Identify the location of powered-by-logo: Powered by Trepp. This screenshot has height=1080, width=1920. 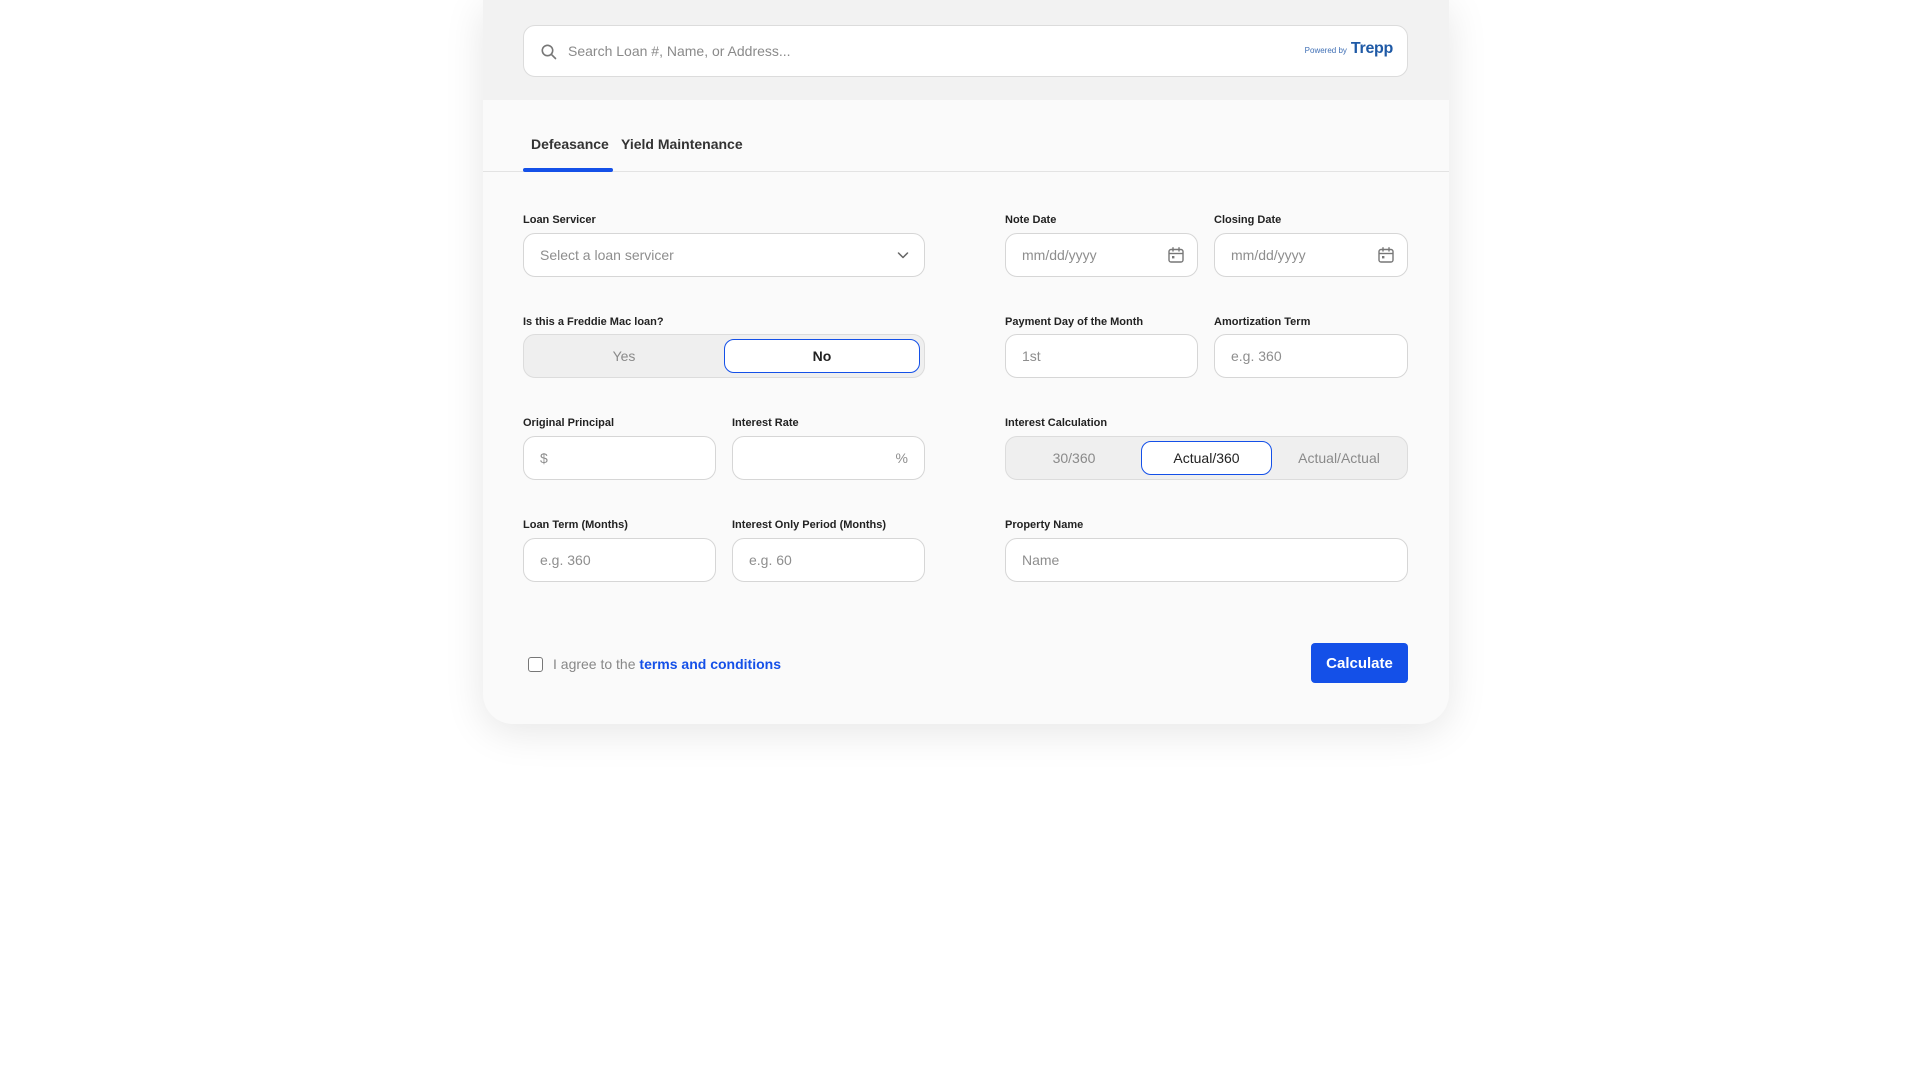
(1349, 49).